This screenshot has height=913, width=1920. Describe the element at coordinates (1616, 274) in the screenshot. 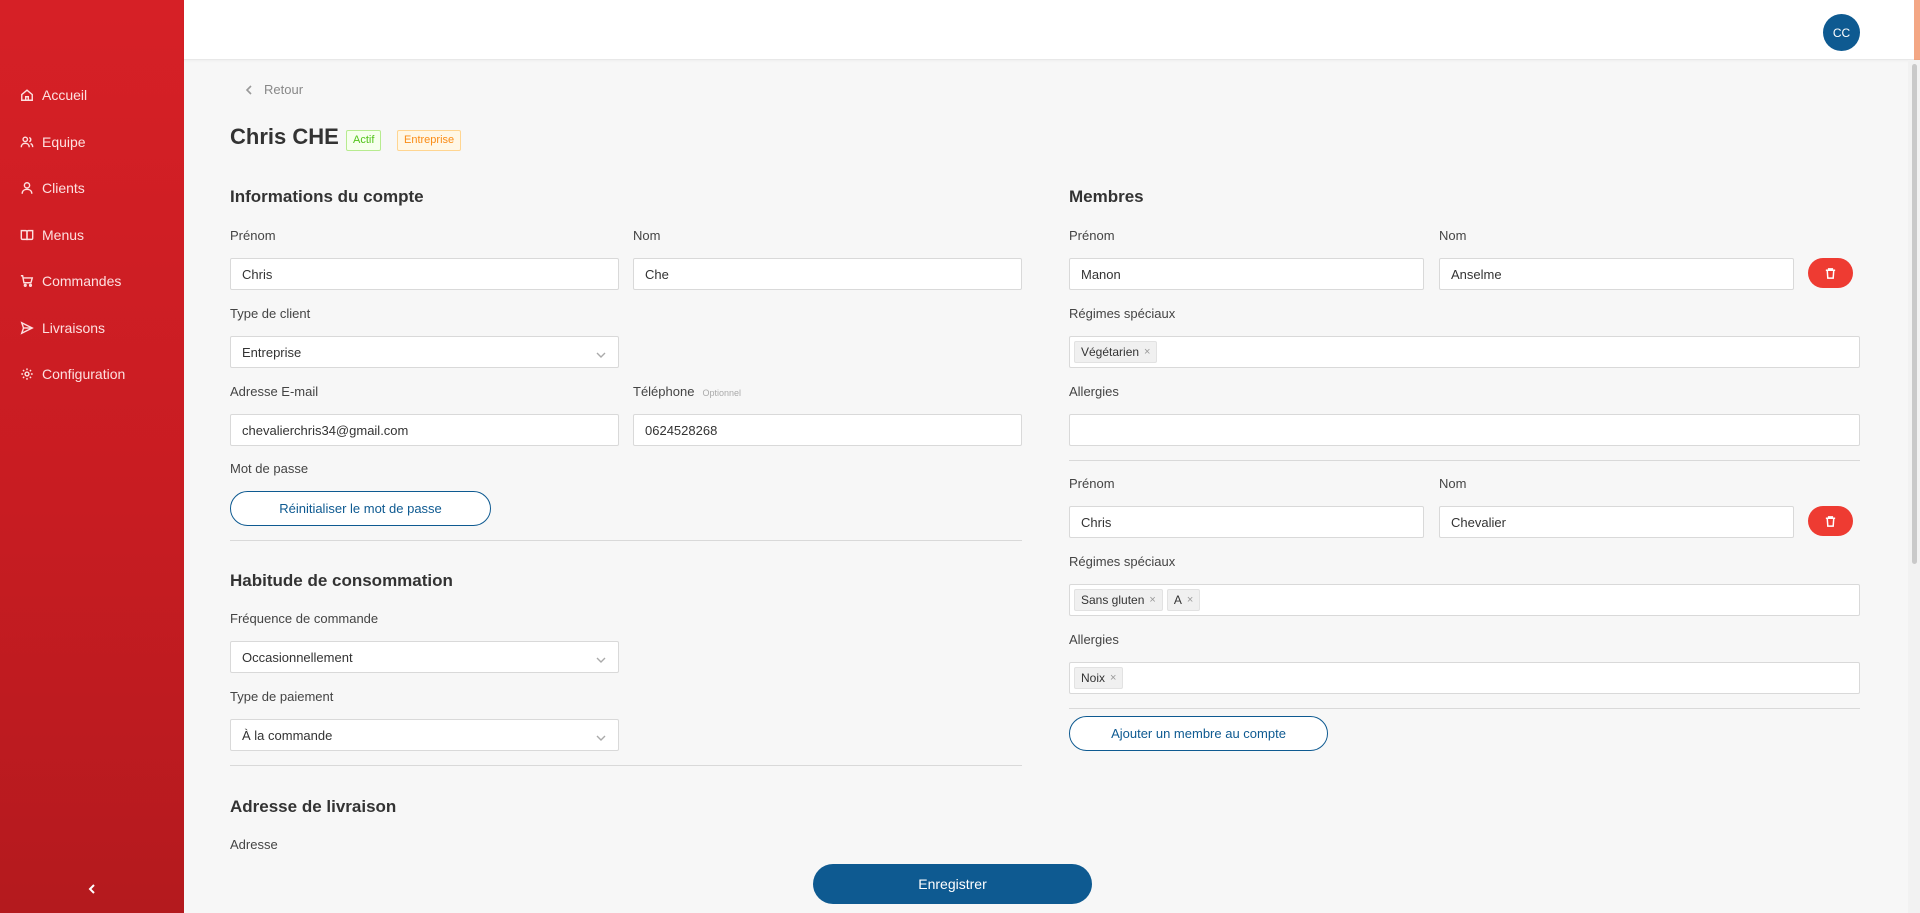

I see `member-lastname-field: Anselme` at that location.